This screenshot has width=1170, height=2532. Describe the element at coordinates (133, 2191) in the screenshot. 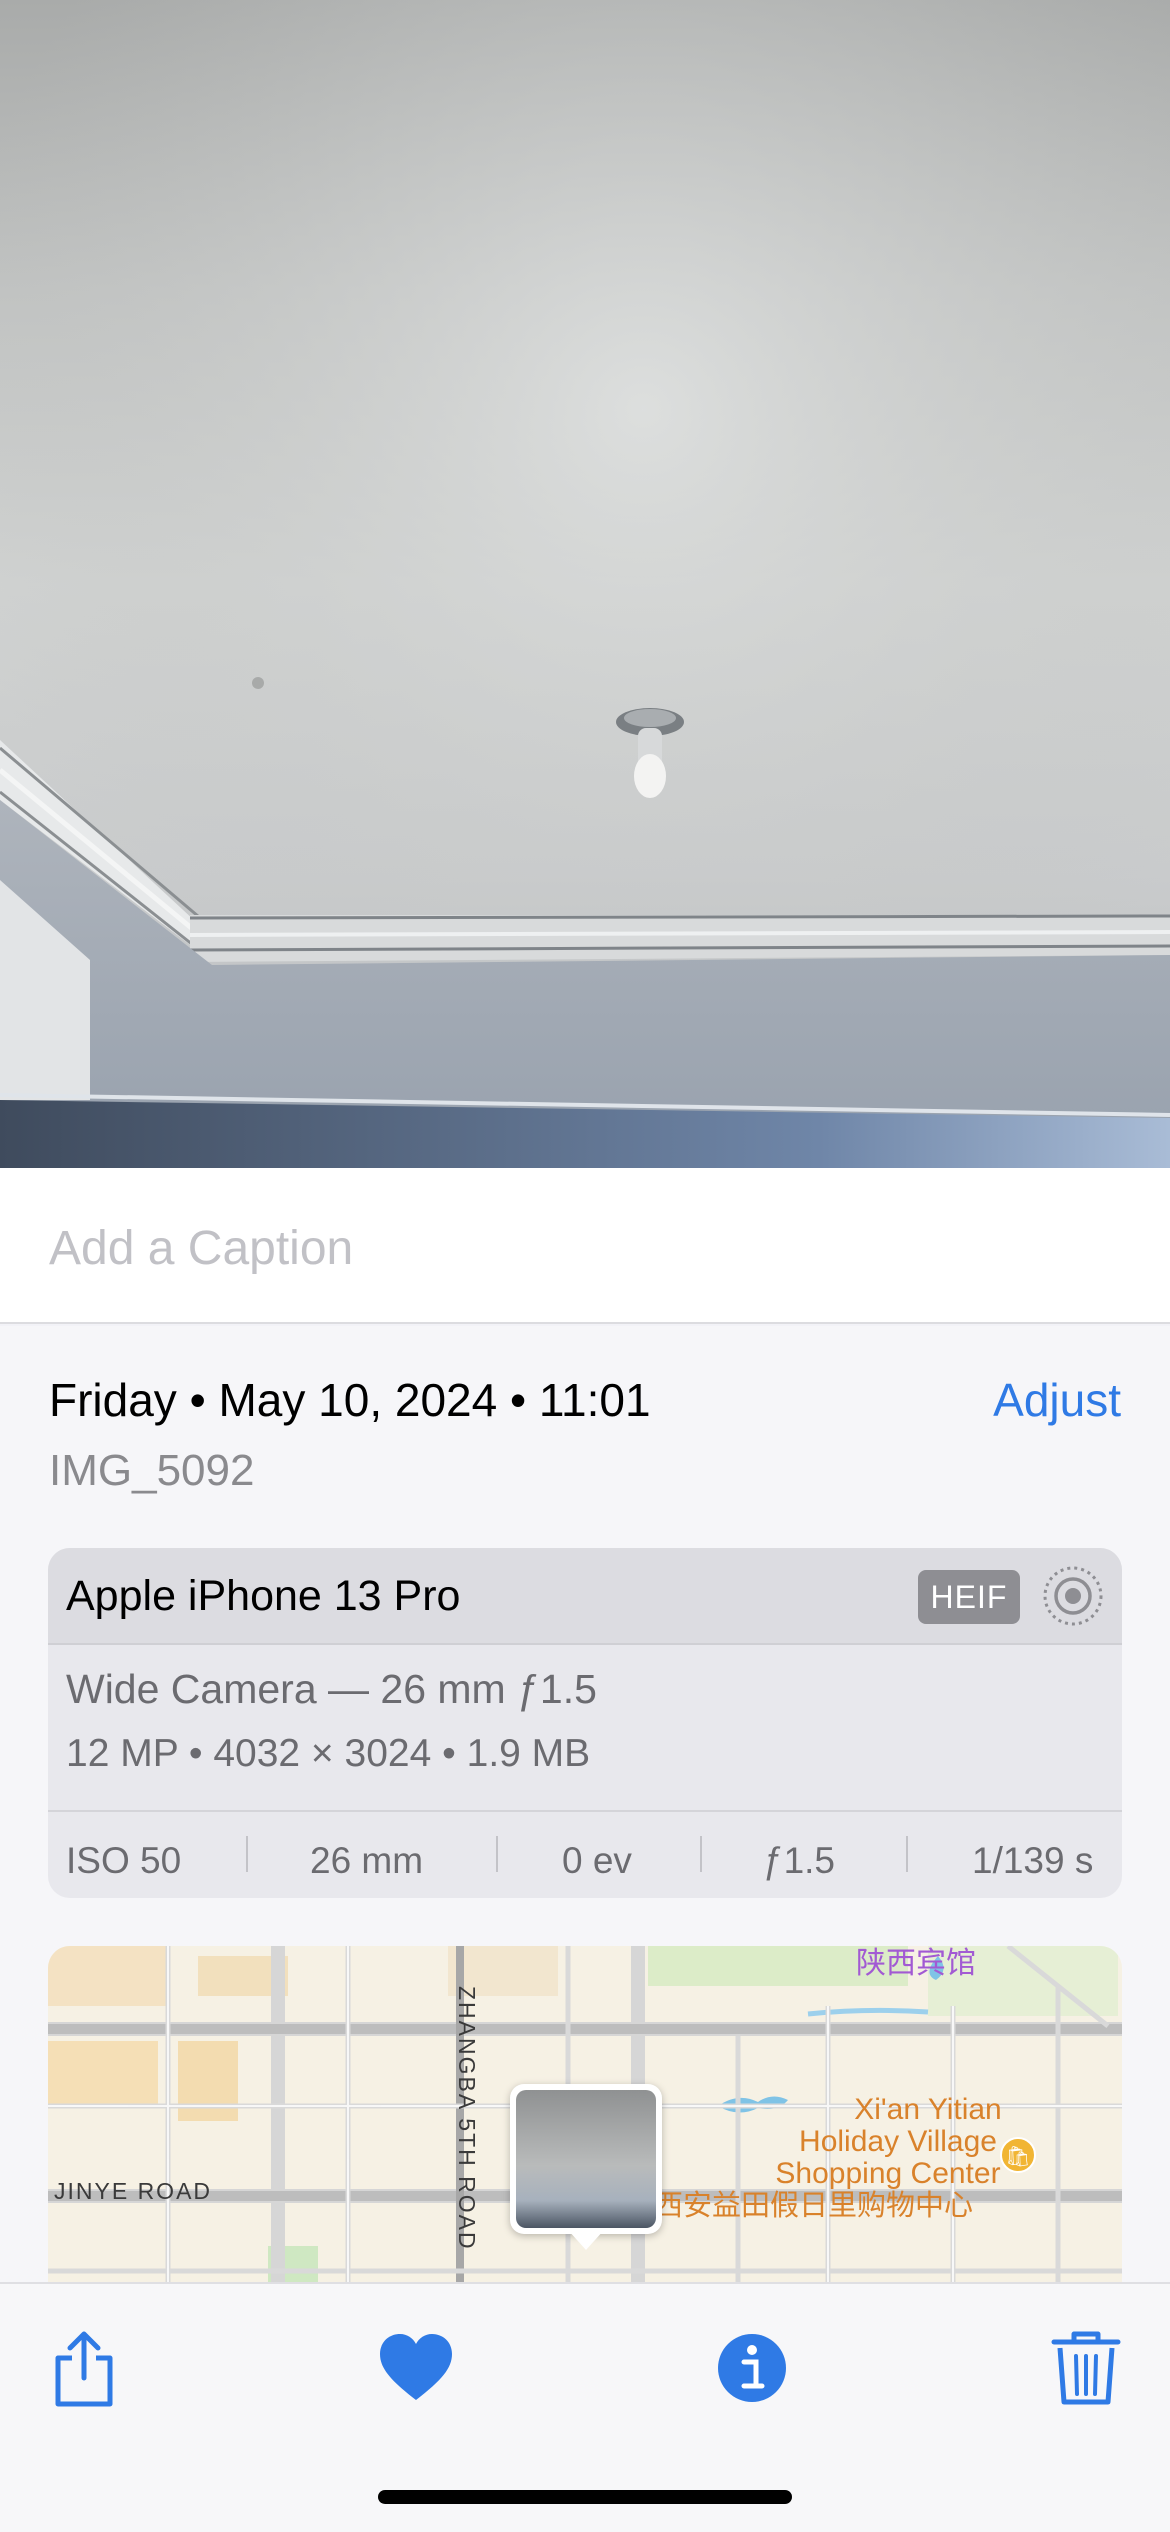

I see `road-label-jinye: JINYE ROAD` at that location.